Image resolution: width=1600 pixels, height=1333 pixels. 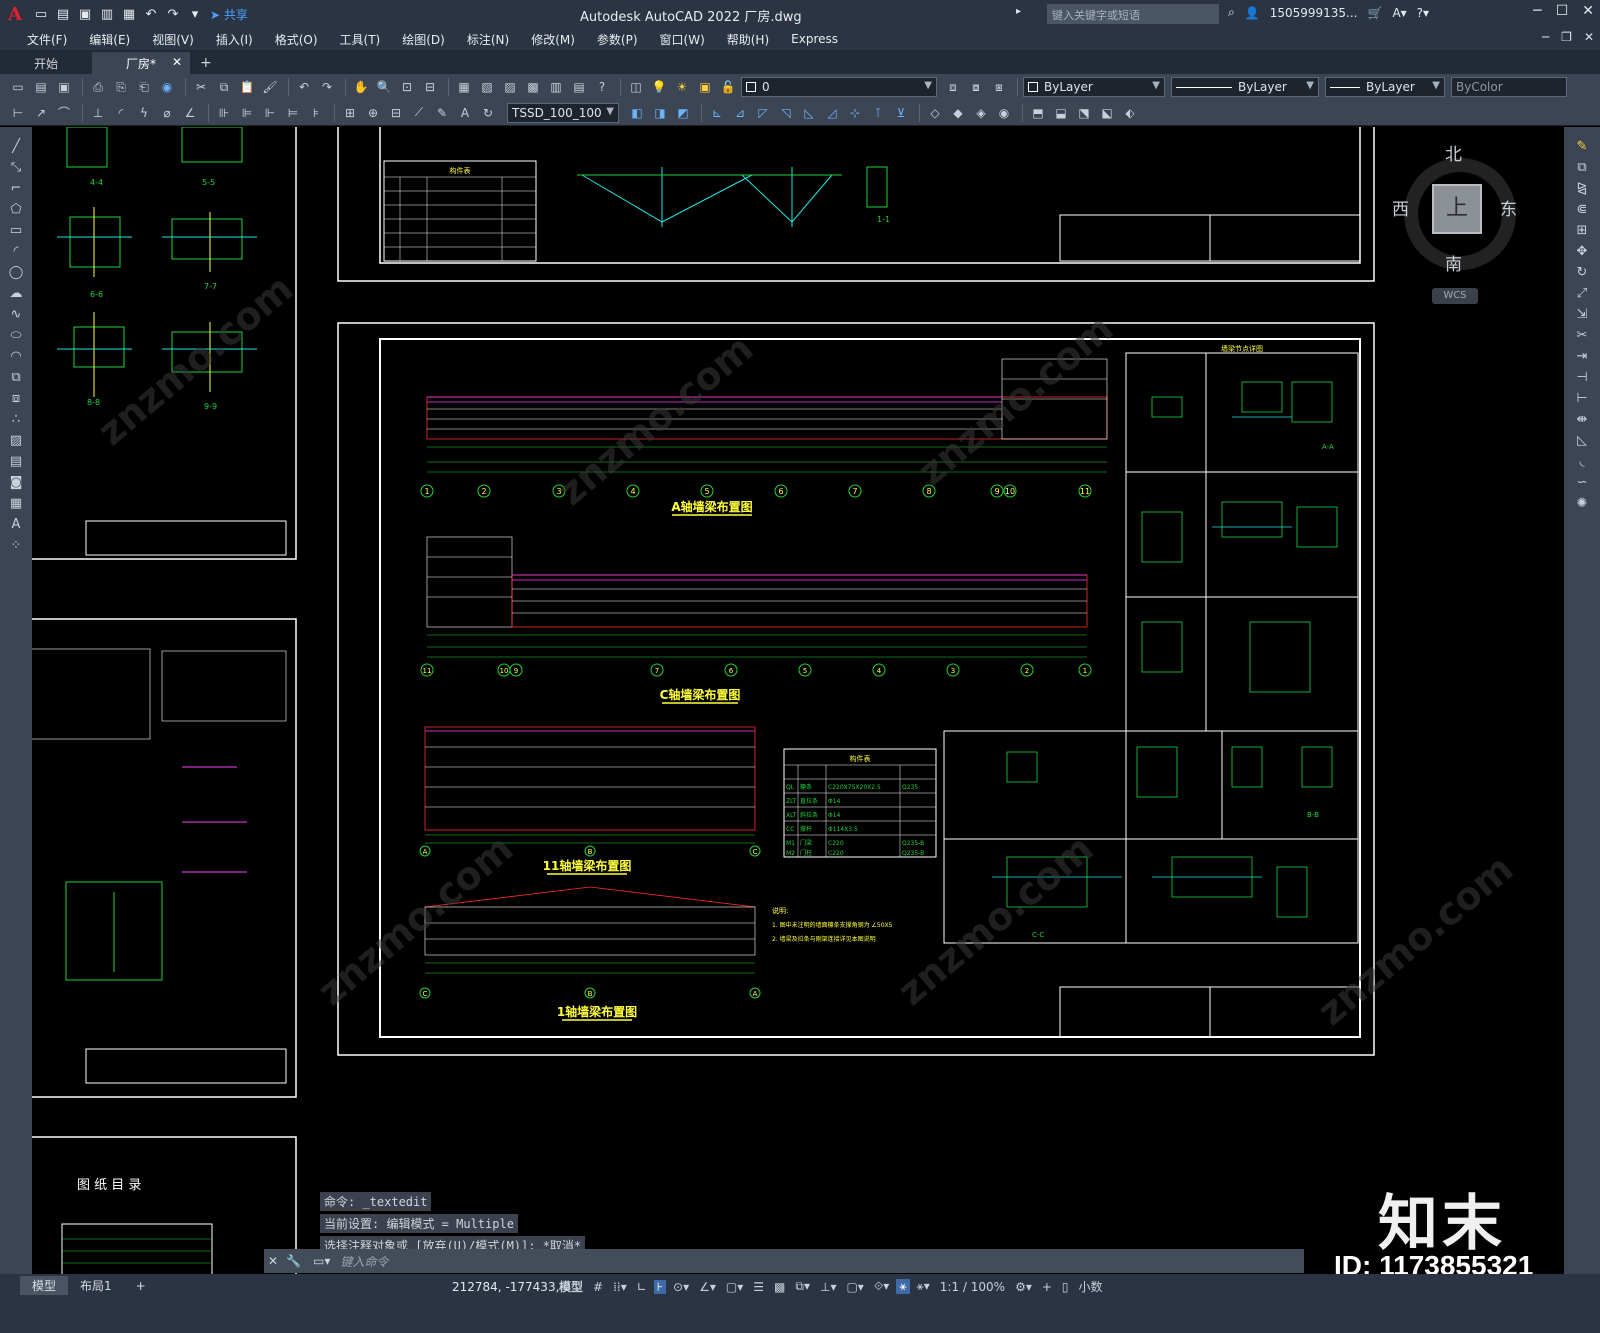 What do you see at coordinates (488, 113) in the screenshot?
I see `dim-update-icon: ↻` at bounding box center [488, 113].